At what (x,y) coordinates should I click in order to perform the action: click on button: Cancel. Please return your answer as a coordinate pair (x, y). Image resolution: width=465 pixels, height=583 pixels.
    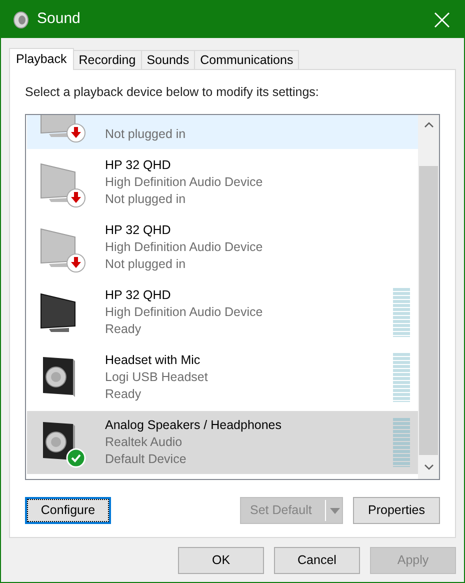
    Looking at the image, I should click on (317, 560).